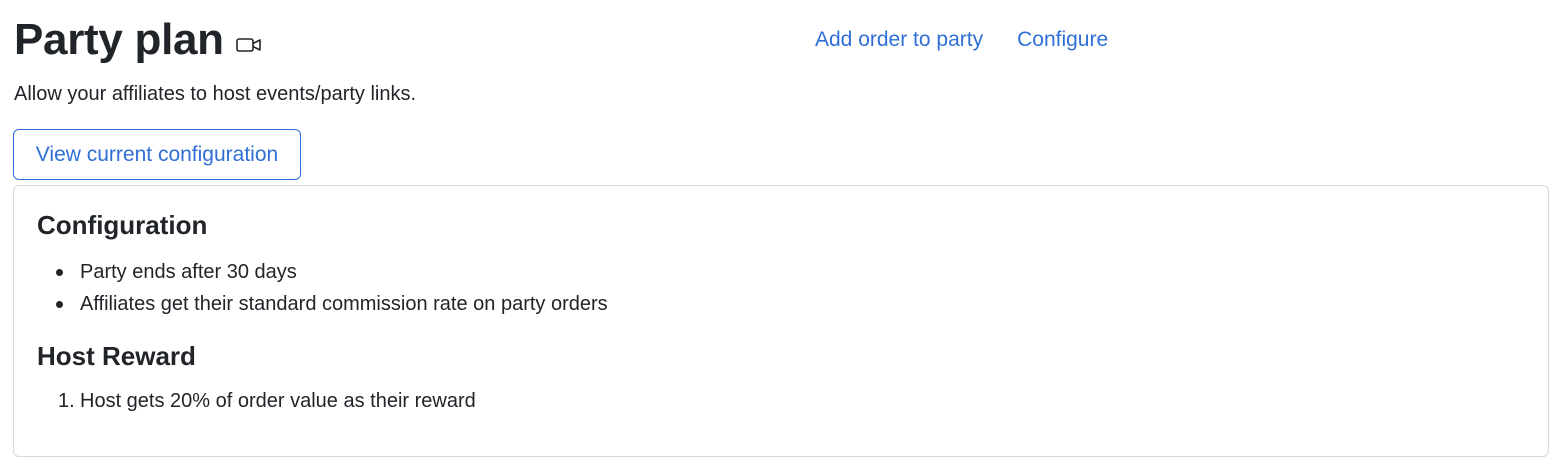 Image resolution: width=1561 pixels, height=463 pixels. I want to click on video-camera-icon, so click(248, 45).